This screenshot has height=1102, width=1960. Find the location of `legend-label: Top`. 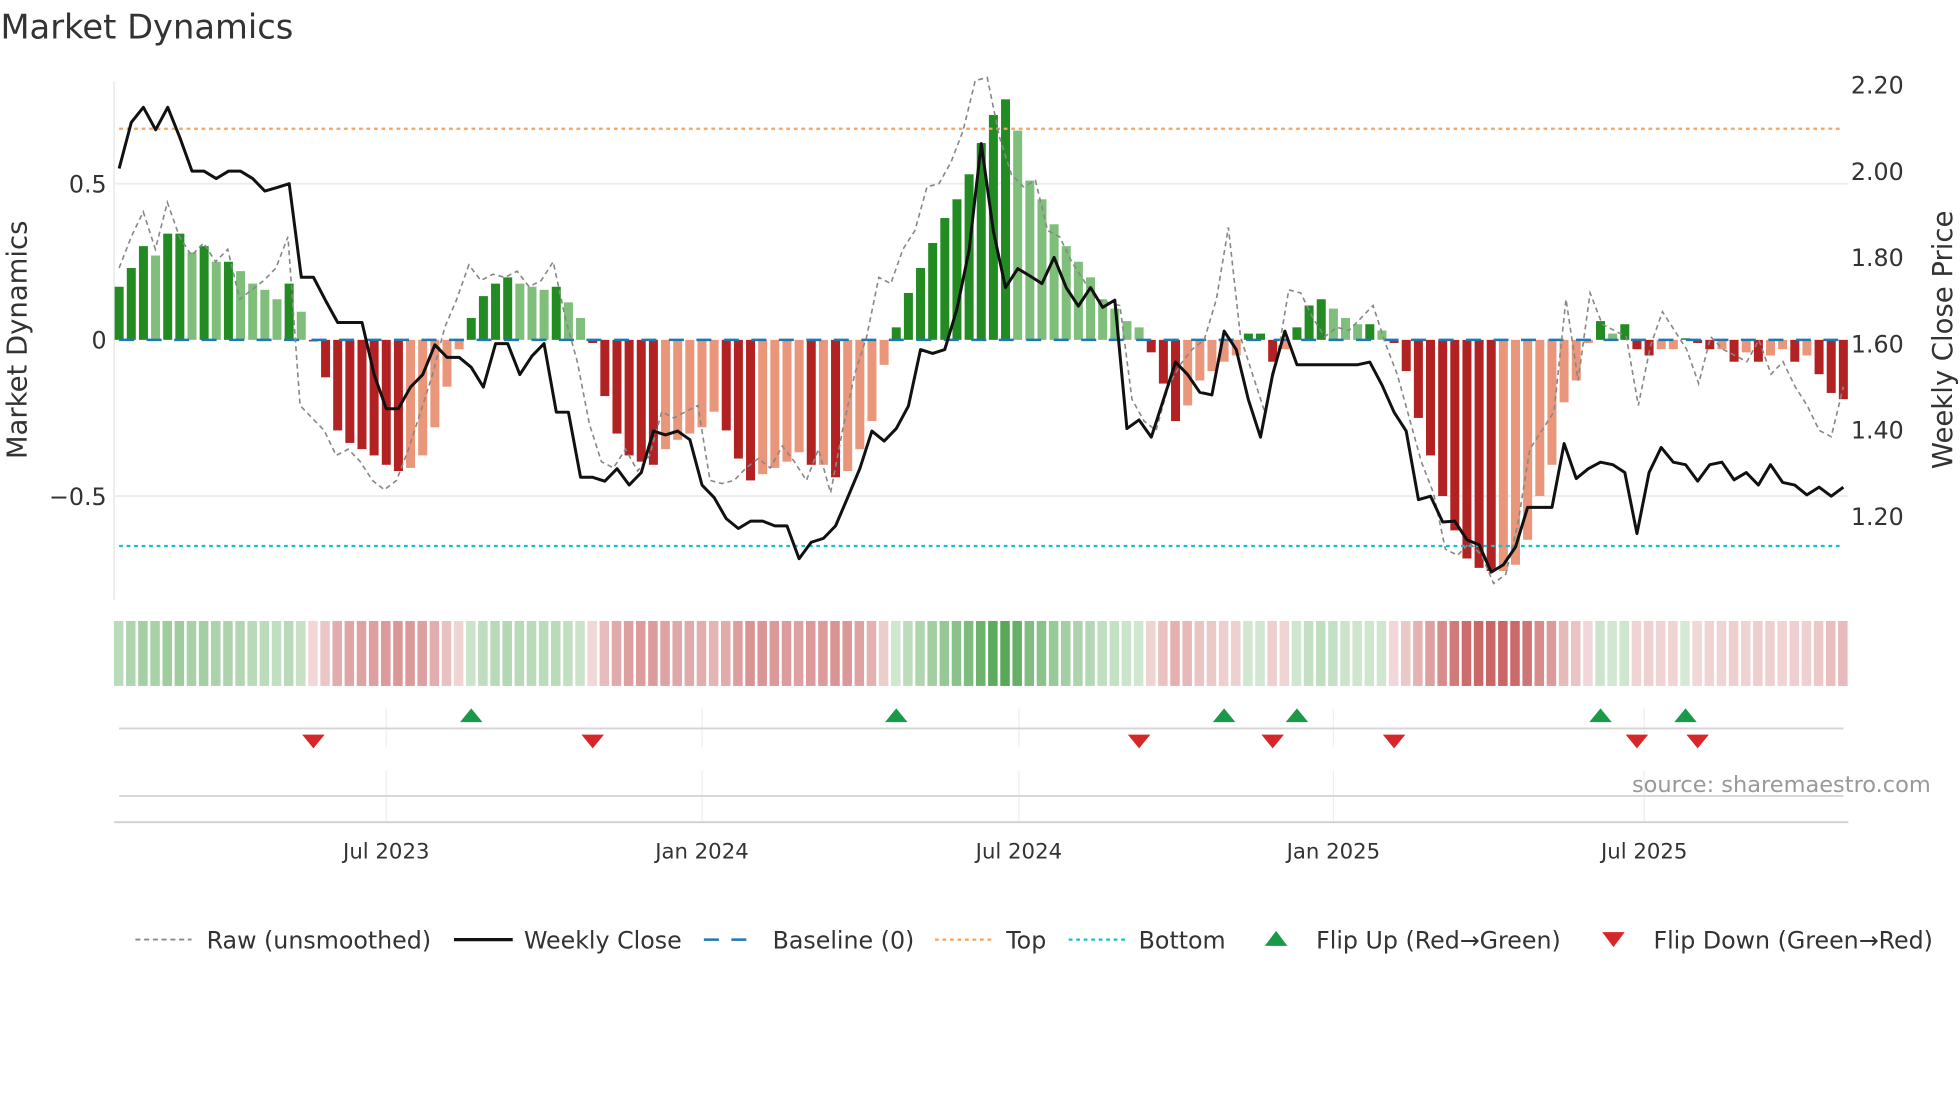

legend-label: Top is located at coordinates (1025, 940).